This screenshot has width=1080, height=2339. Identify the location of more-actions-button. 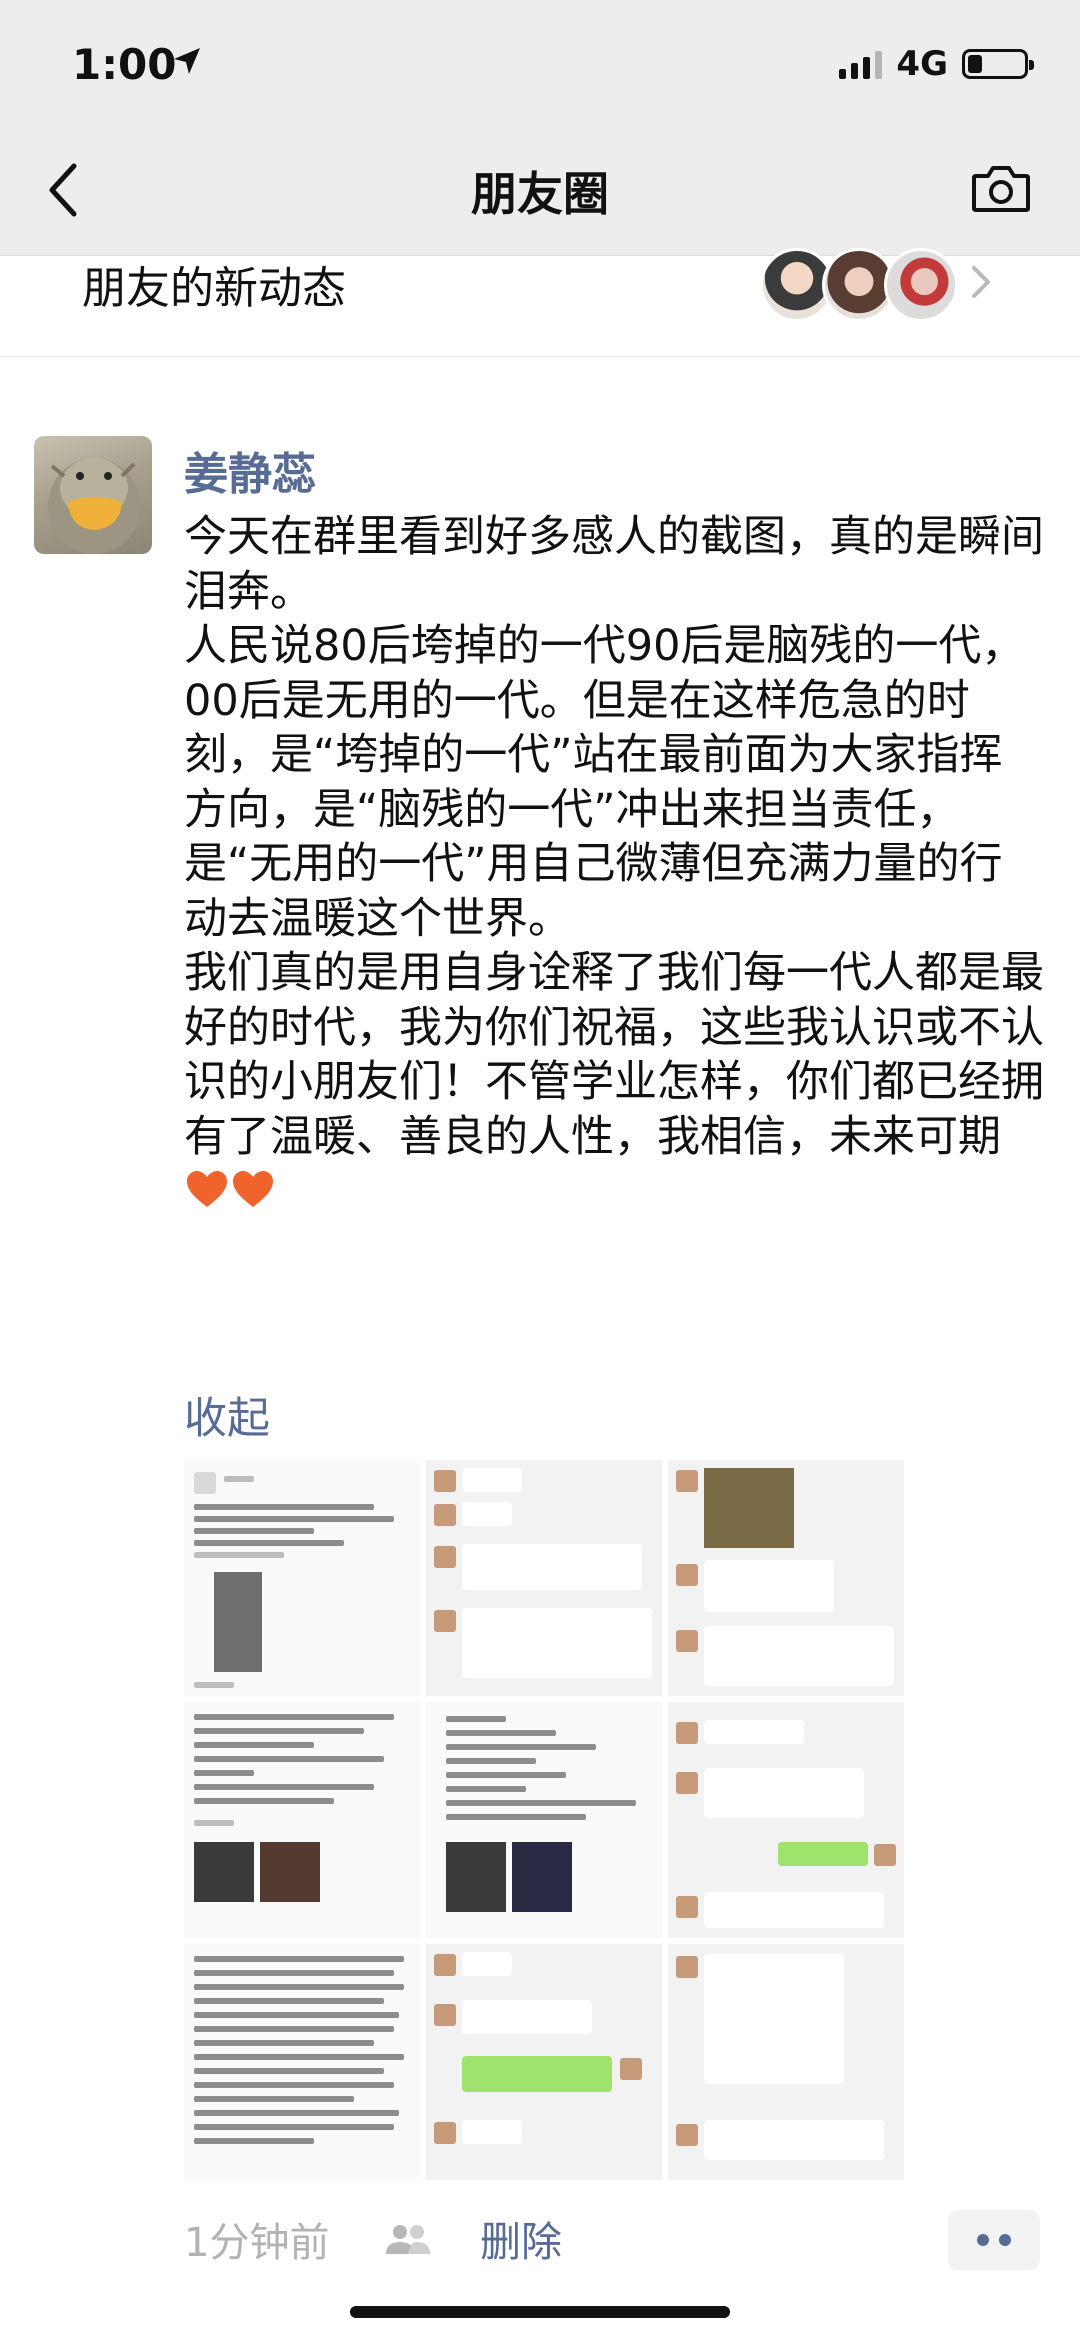
(994, 2240).